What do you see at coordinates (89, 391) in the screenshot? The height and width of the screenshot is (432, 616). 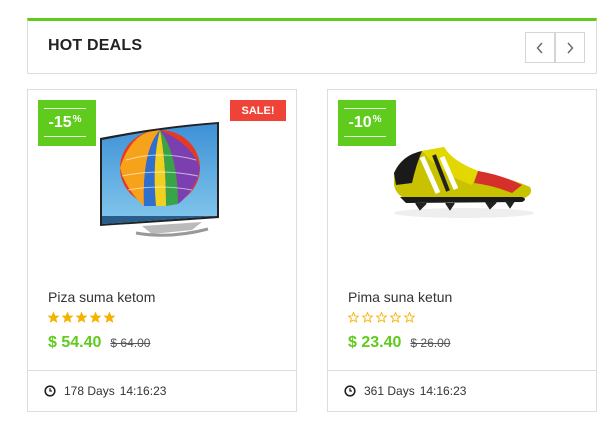 I see `countdown-days: 178 Days` at bounding box center [89, 391].